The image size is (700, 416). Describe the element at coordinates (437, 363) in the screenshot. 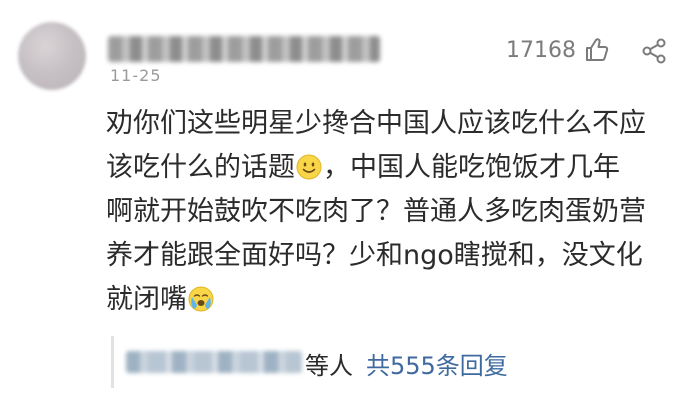

I see `reply-count-link: 共555条回复` at that location.